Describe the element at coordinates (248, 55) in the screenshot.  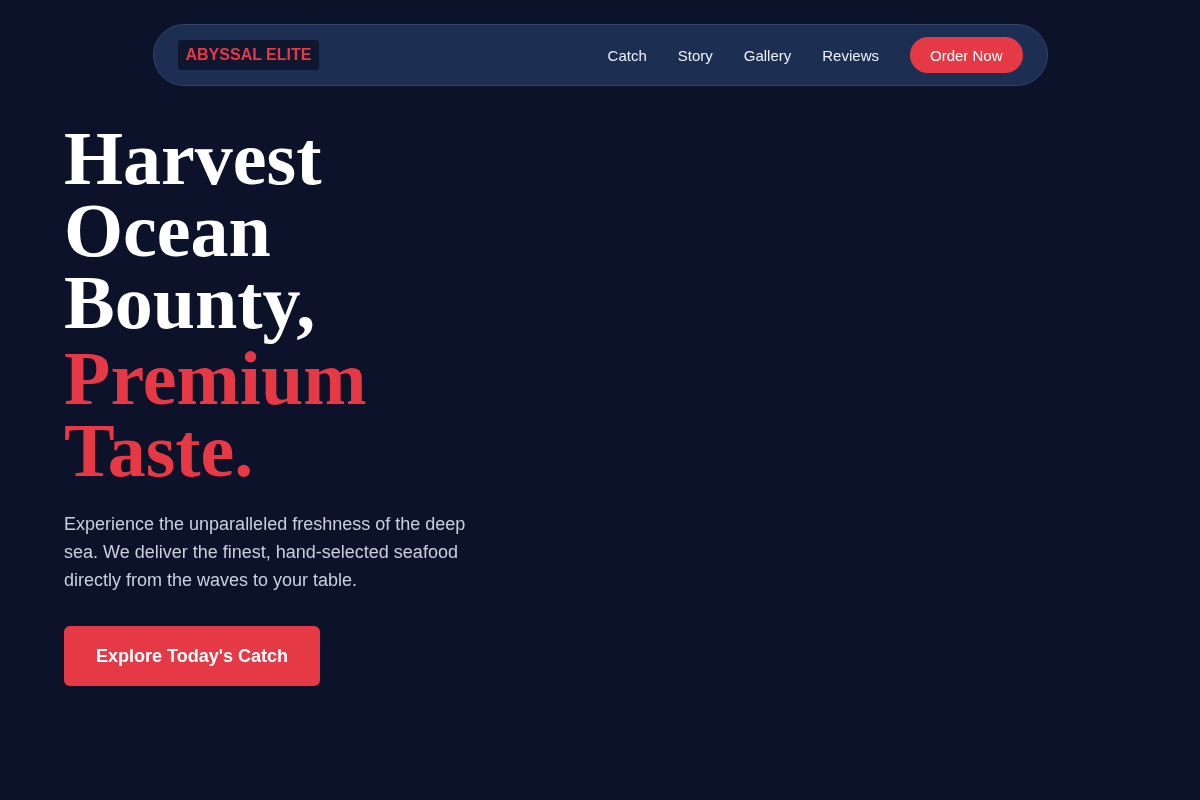
I see `logo: ABYSSAL ELITE` at that location.